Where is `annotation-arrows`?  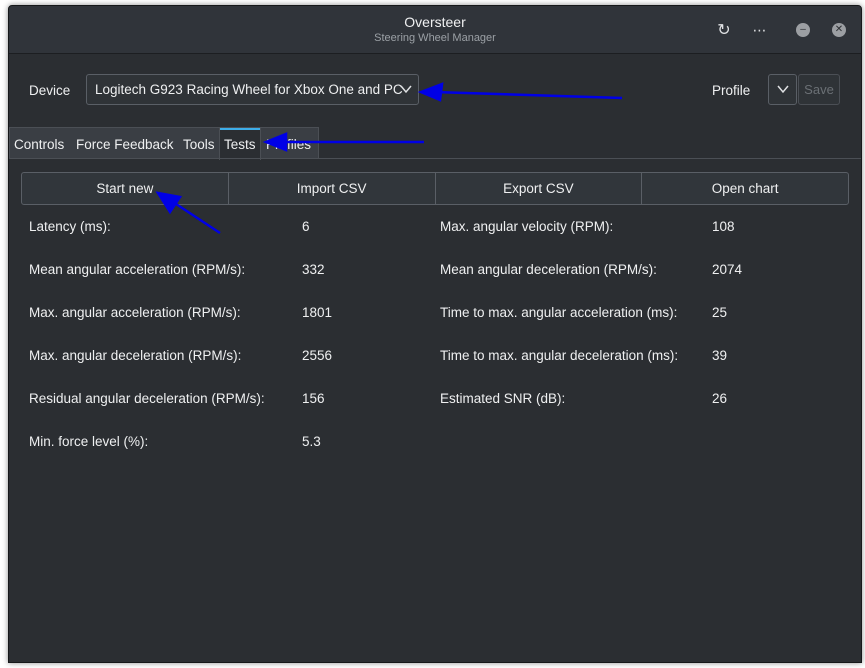 annotation-arrows is located at coordinates (389, 158).